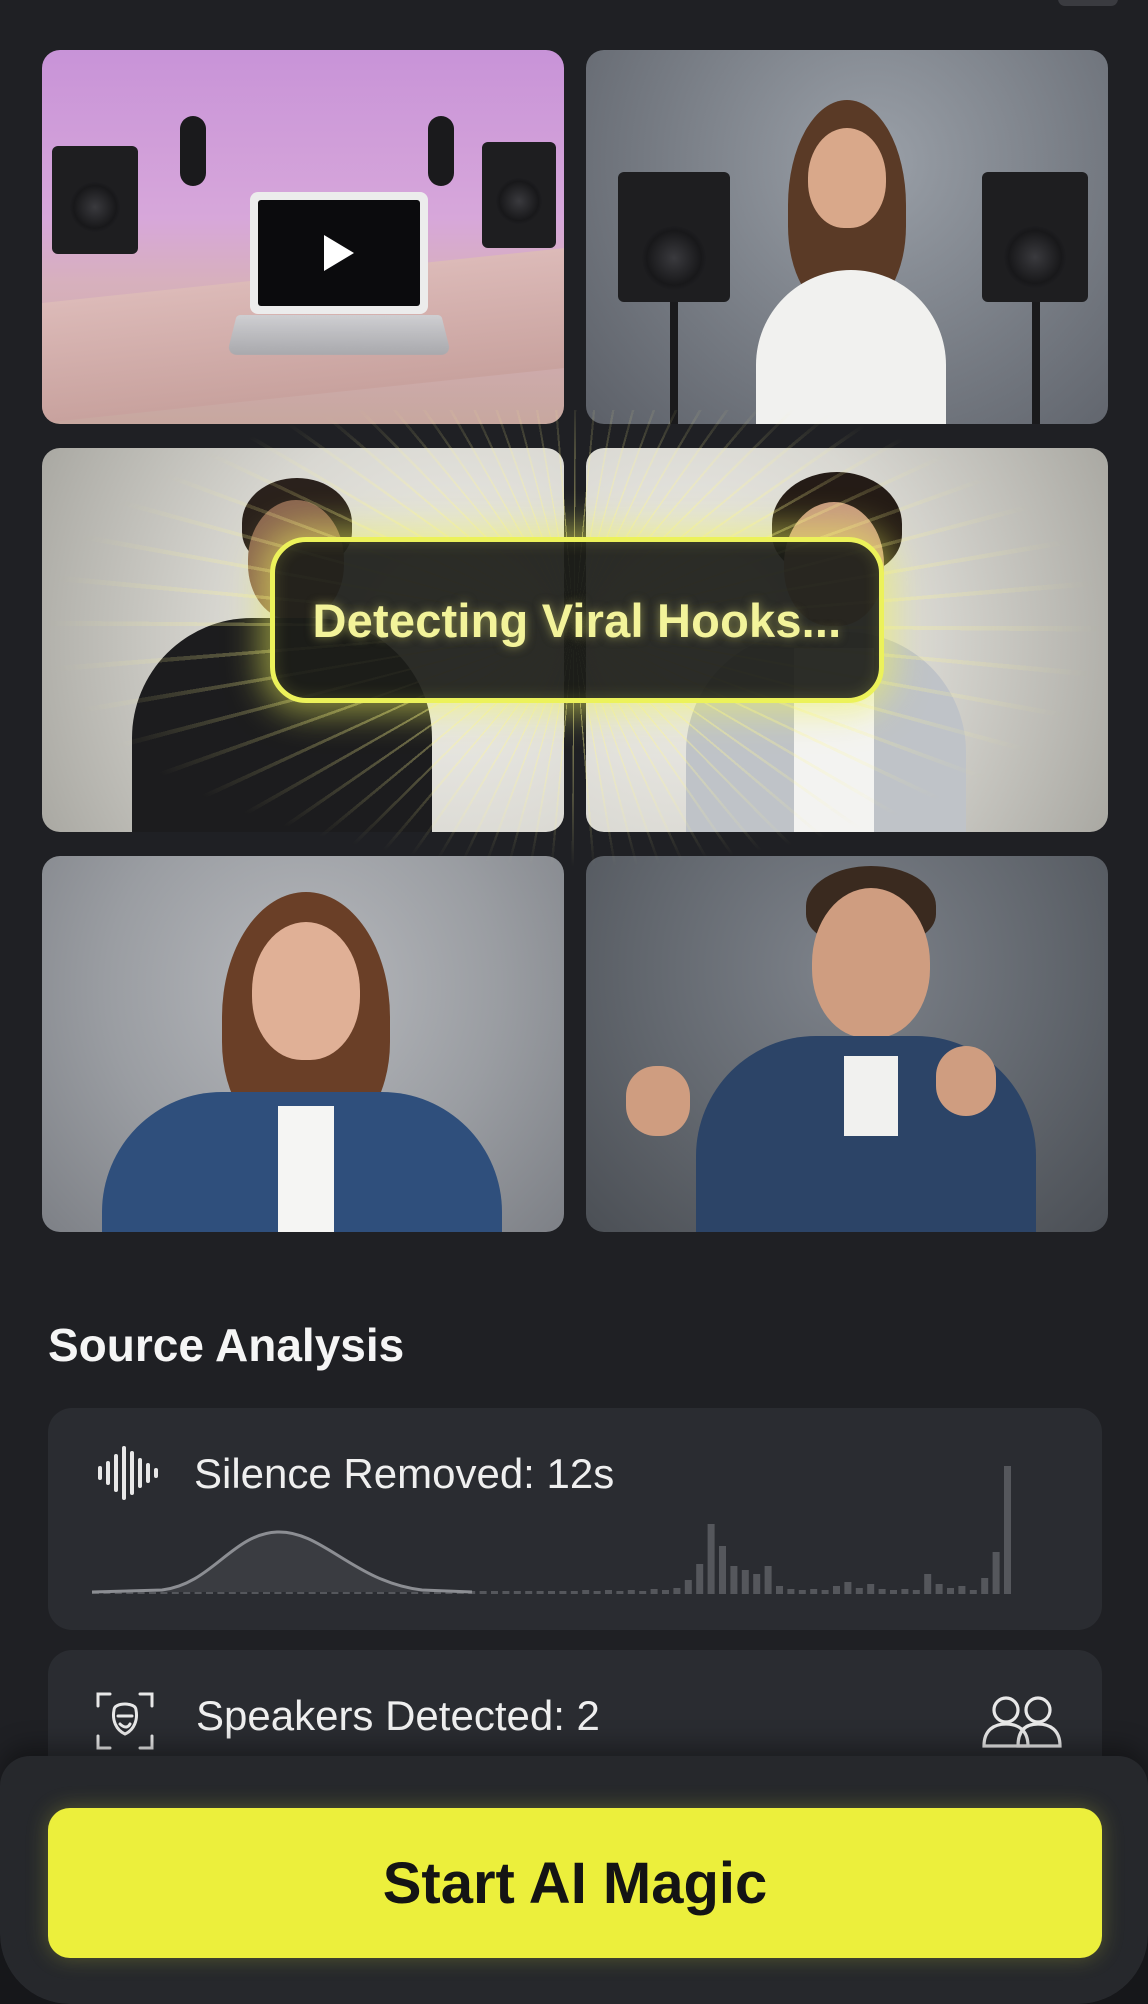 The height and width of the screenshot is (2004, 1148). Describe the element at coordinates (398, 1715) in the screenshot. I see `speakers-detected-label: Speakers Detected: 2` at that location.